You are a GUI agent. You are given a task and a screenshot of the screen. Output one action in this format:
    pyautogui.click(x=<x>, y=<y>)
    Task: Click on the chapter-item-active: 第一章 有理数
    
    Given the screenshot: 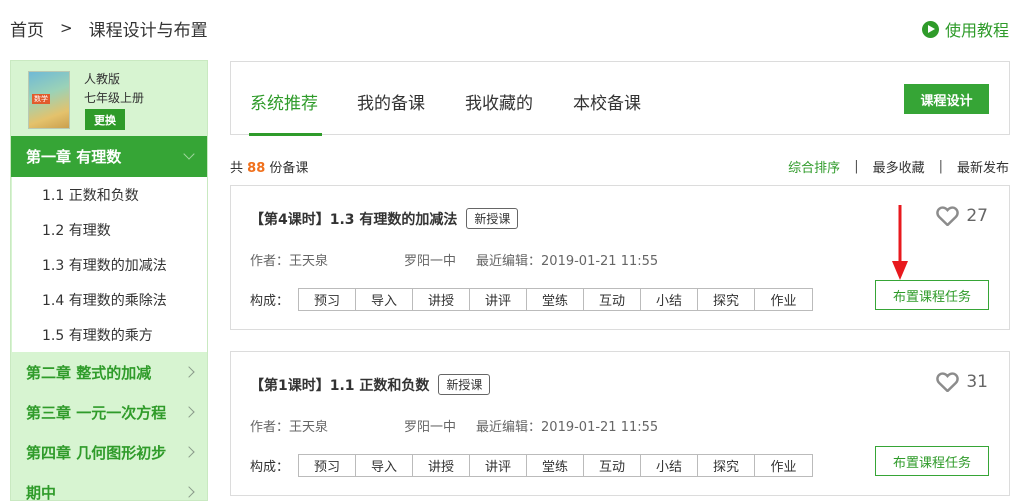 What is the action you would take?
    pyautogui.click(x=109, y=156)
    